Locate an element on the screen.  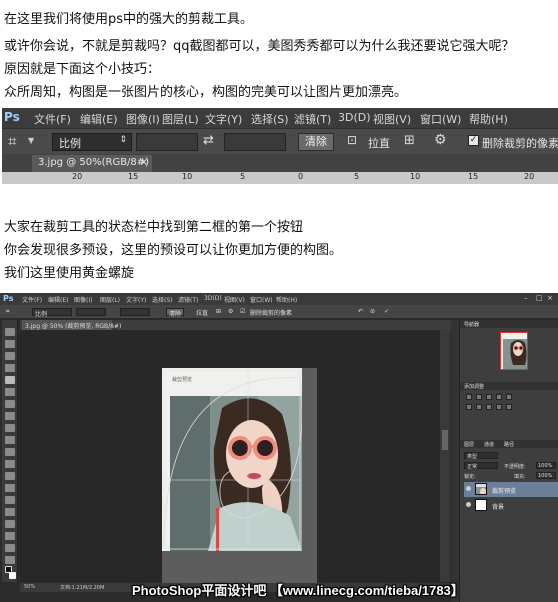
navigator-tab: 导航器 is located at coordinates (471, 324).